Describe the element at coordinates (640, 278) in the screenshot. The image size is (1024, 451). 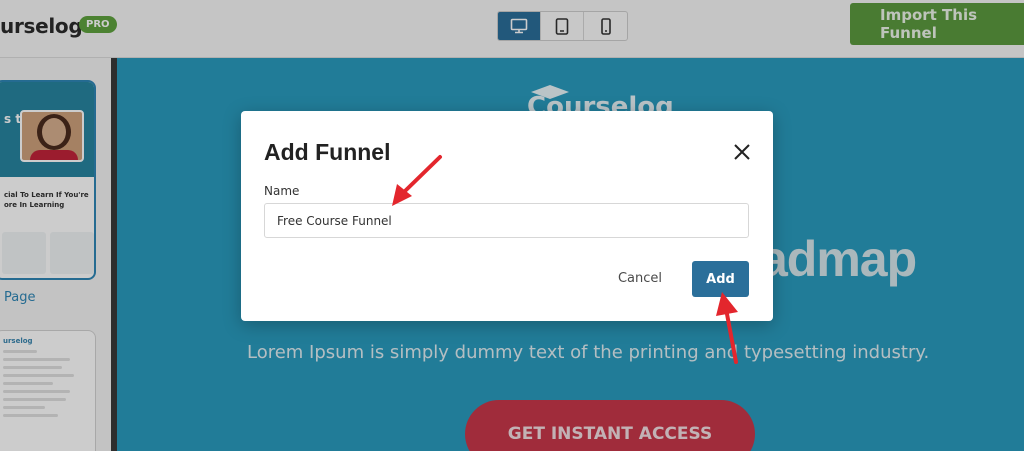
I see `cancel-button: Cancel` at that location.